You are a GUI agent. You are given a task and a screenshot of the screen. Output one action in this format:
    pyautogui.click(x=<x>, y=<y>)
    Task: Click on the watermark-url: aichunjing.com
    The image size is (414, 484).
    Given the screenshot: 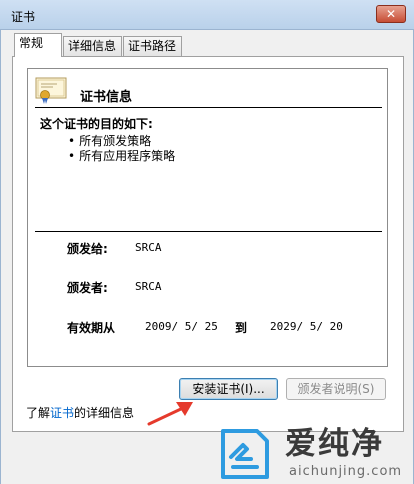 What is the action you would take?
    pyautogui.click(x=346, y=471)
    